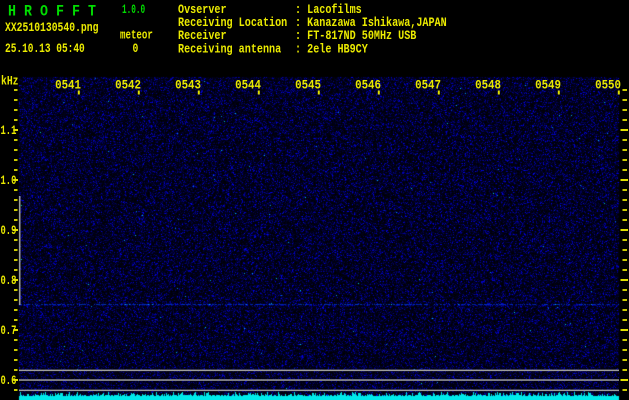 This screenshot has height=400, width=629. I want to click on svg-text: 0550, so click(608, 85).